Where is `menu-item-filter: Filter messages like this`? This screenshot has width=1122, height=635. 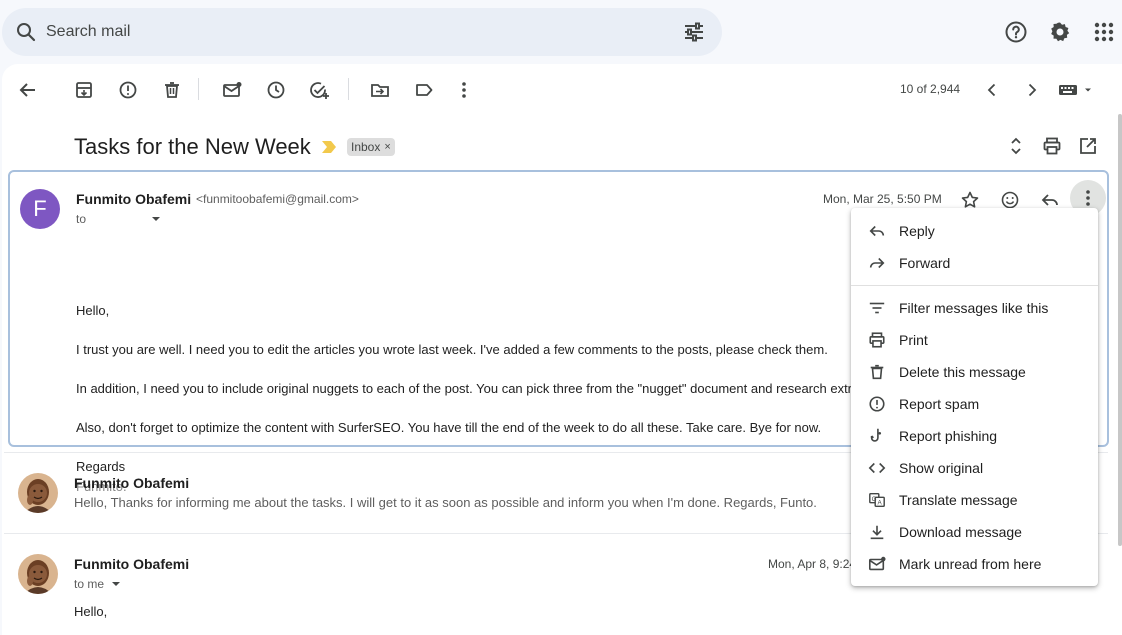 menu-item-filter: Filter messages like this is located at coordinates (974, 308).